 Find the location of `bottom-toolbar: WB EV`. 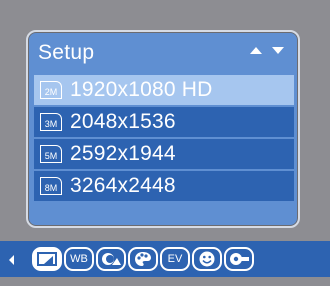

bottom-toolbar: WB EV is located at coordinates (165, 259).